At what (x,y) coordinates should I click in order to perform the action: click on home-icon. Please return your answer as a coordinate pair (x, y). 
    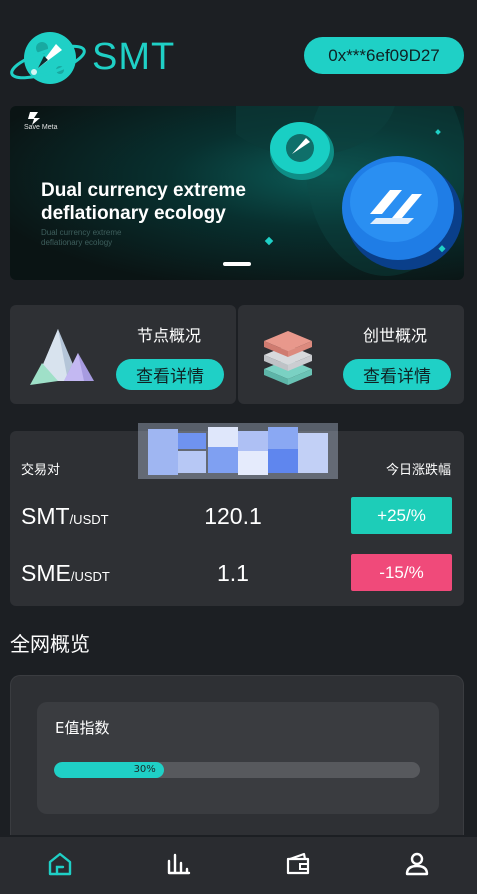
    Looking at the image, I should click on (60, 866).